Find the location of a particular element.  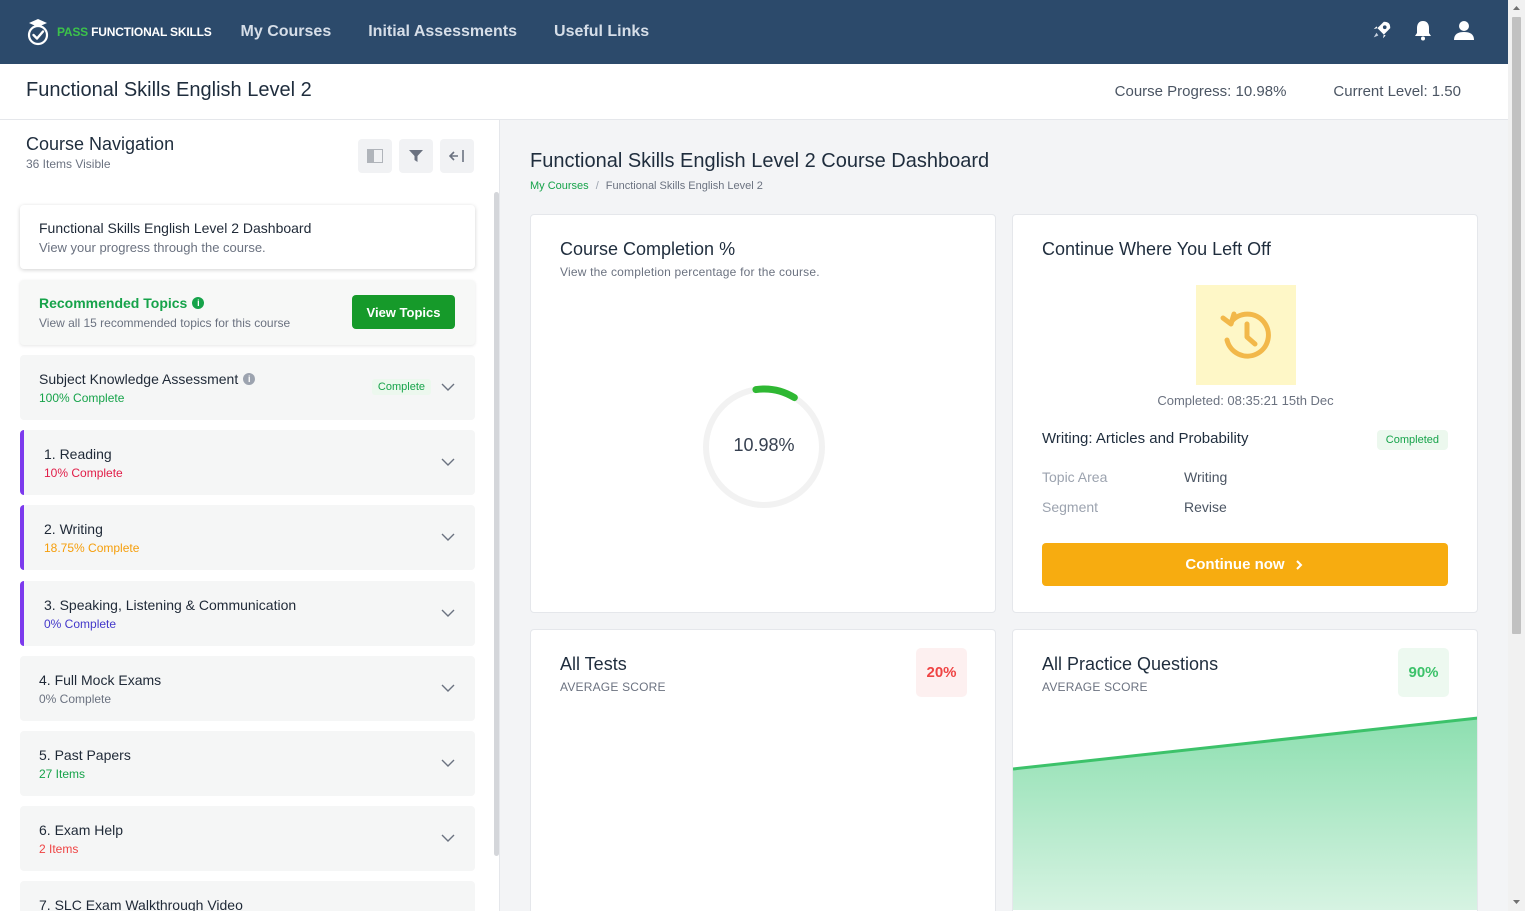

sidebar-item-exam-help: 6. Exam Help 2 Items is located at coordinates (247, 838).